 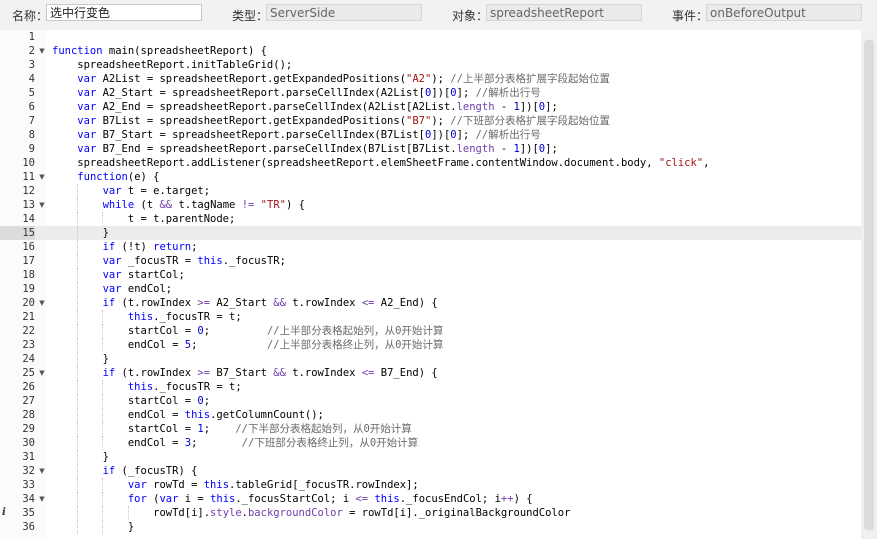 What do you see at coordinates (28, 345) in the screenshot?
I see `line-number: 23` at bounding box center [28, 345].